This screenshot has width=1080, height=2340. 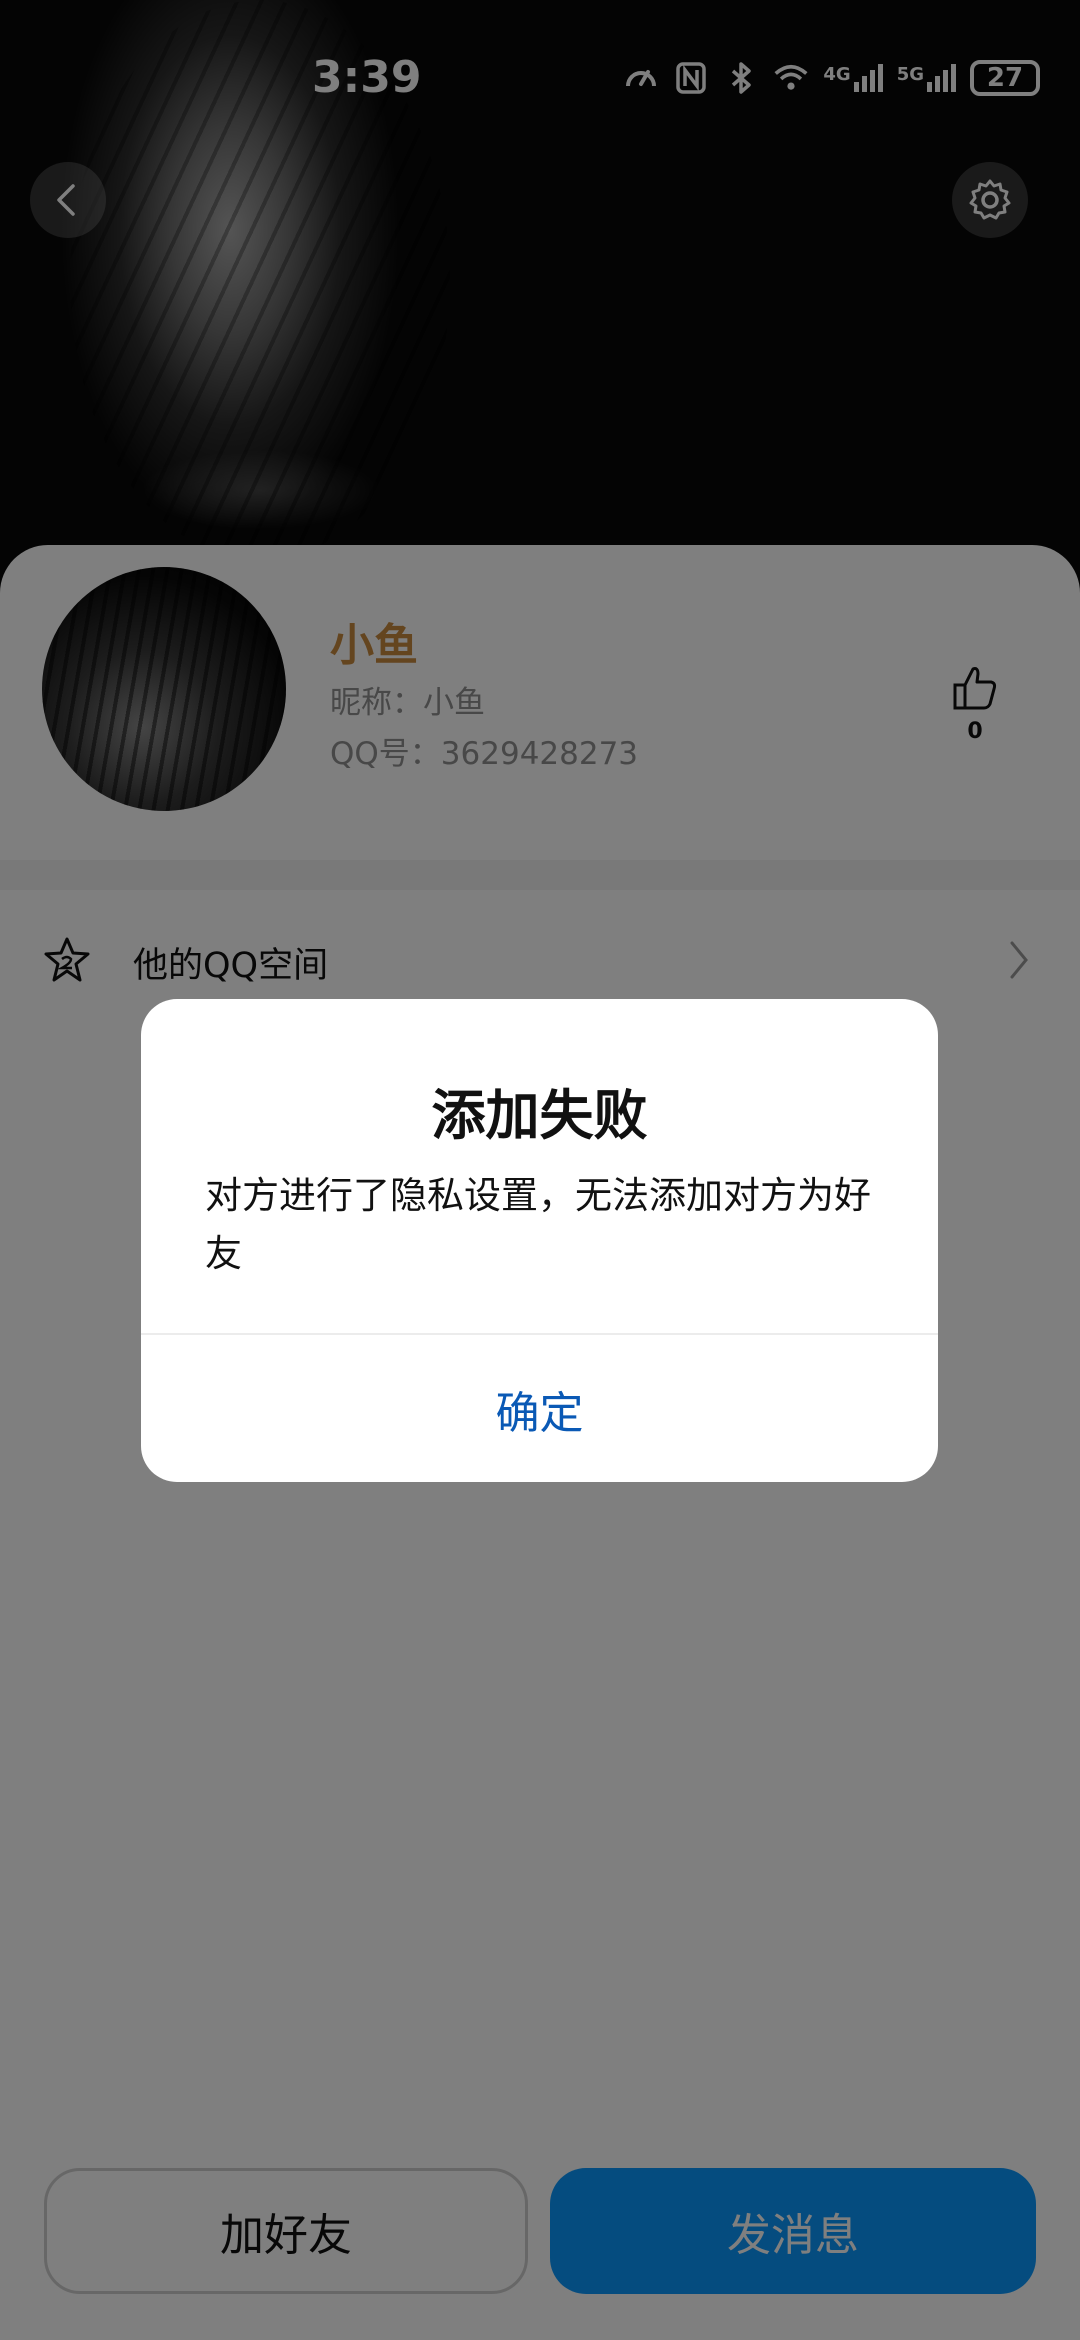 I want to click on dialog-message: 对方进行了隐私设置，无法添加对方为好友, so click(x=538, y=1224).